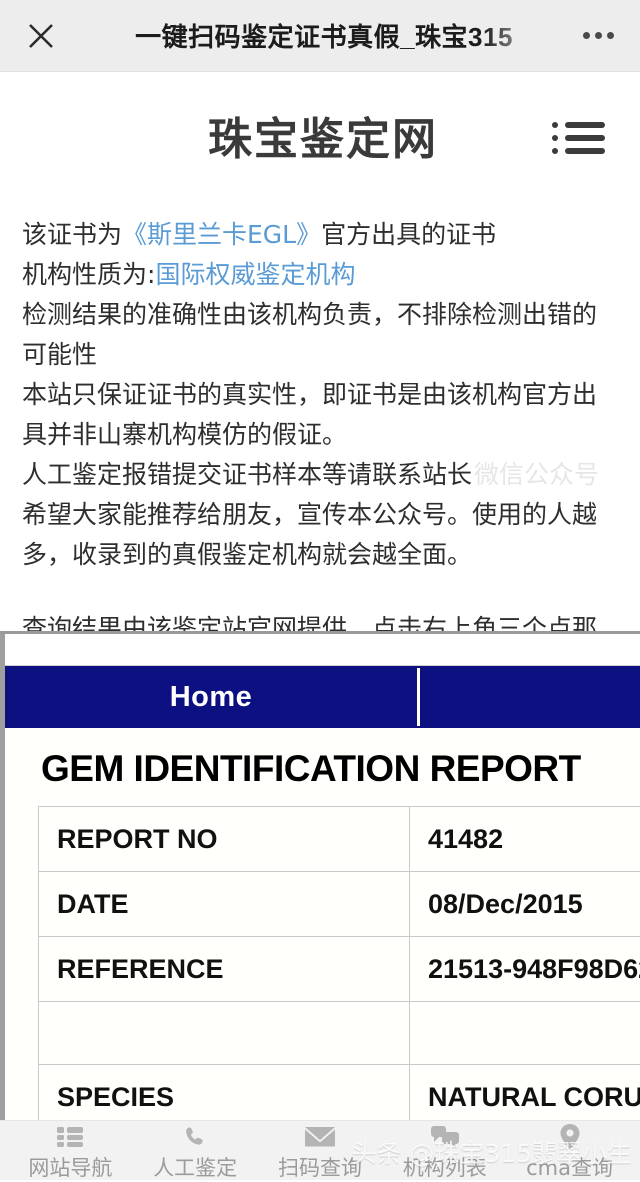 Image resolution: width=640 pixels, height=1182 pixels. Describe the element at coordinates (322, 650) in the screenshot. I see `report-nav-blank-row` at that location.